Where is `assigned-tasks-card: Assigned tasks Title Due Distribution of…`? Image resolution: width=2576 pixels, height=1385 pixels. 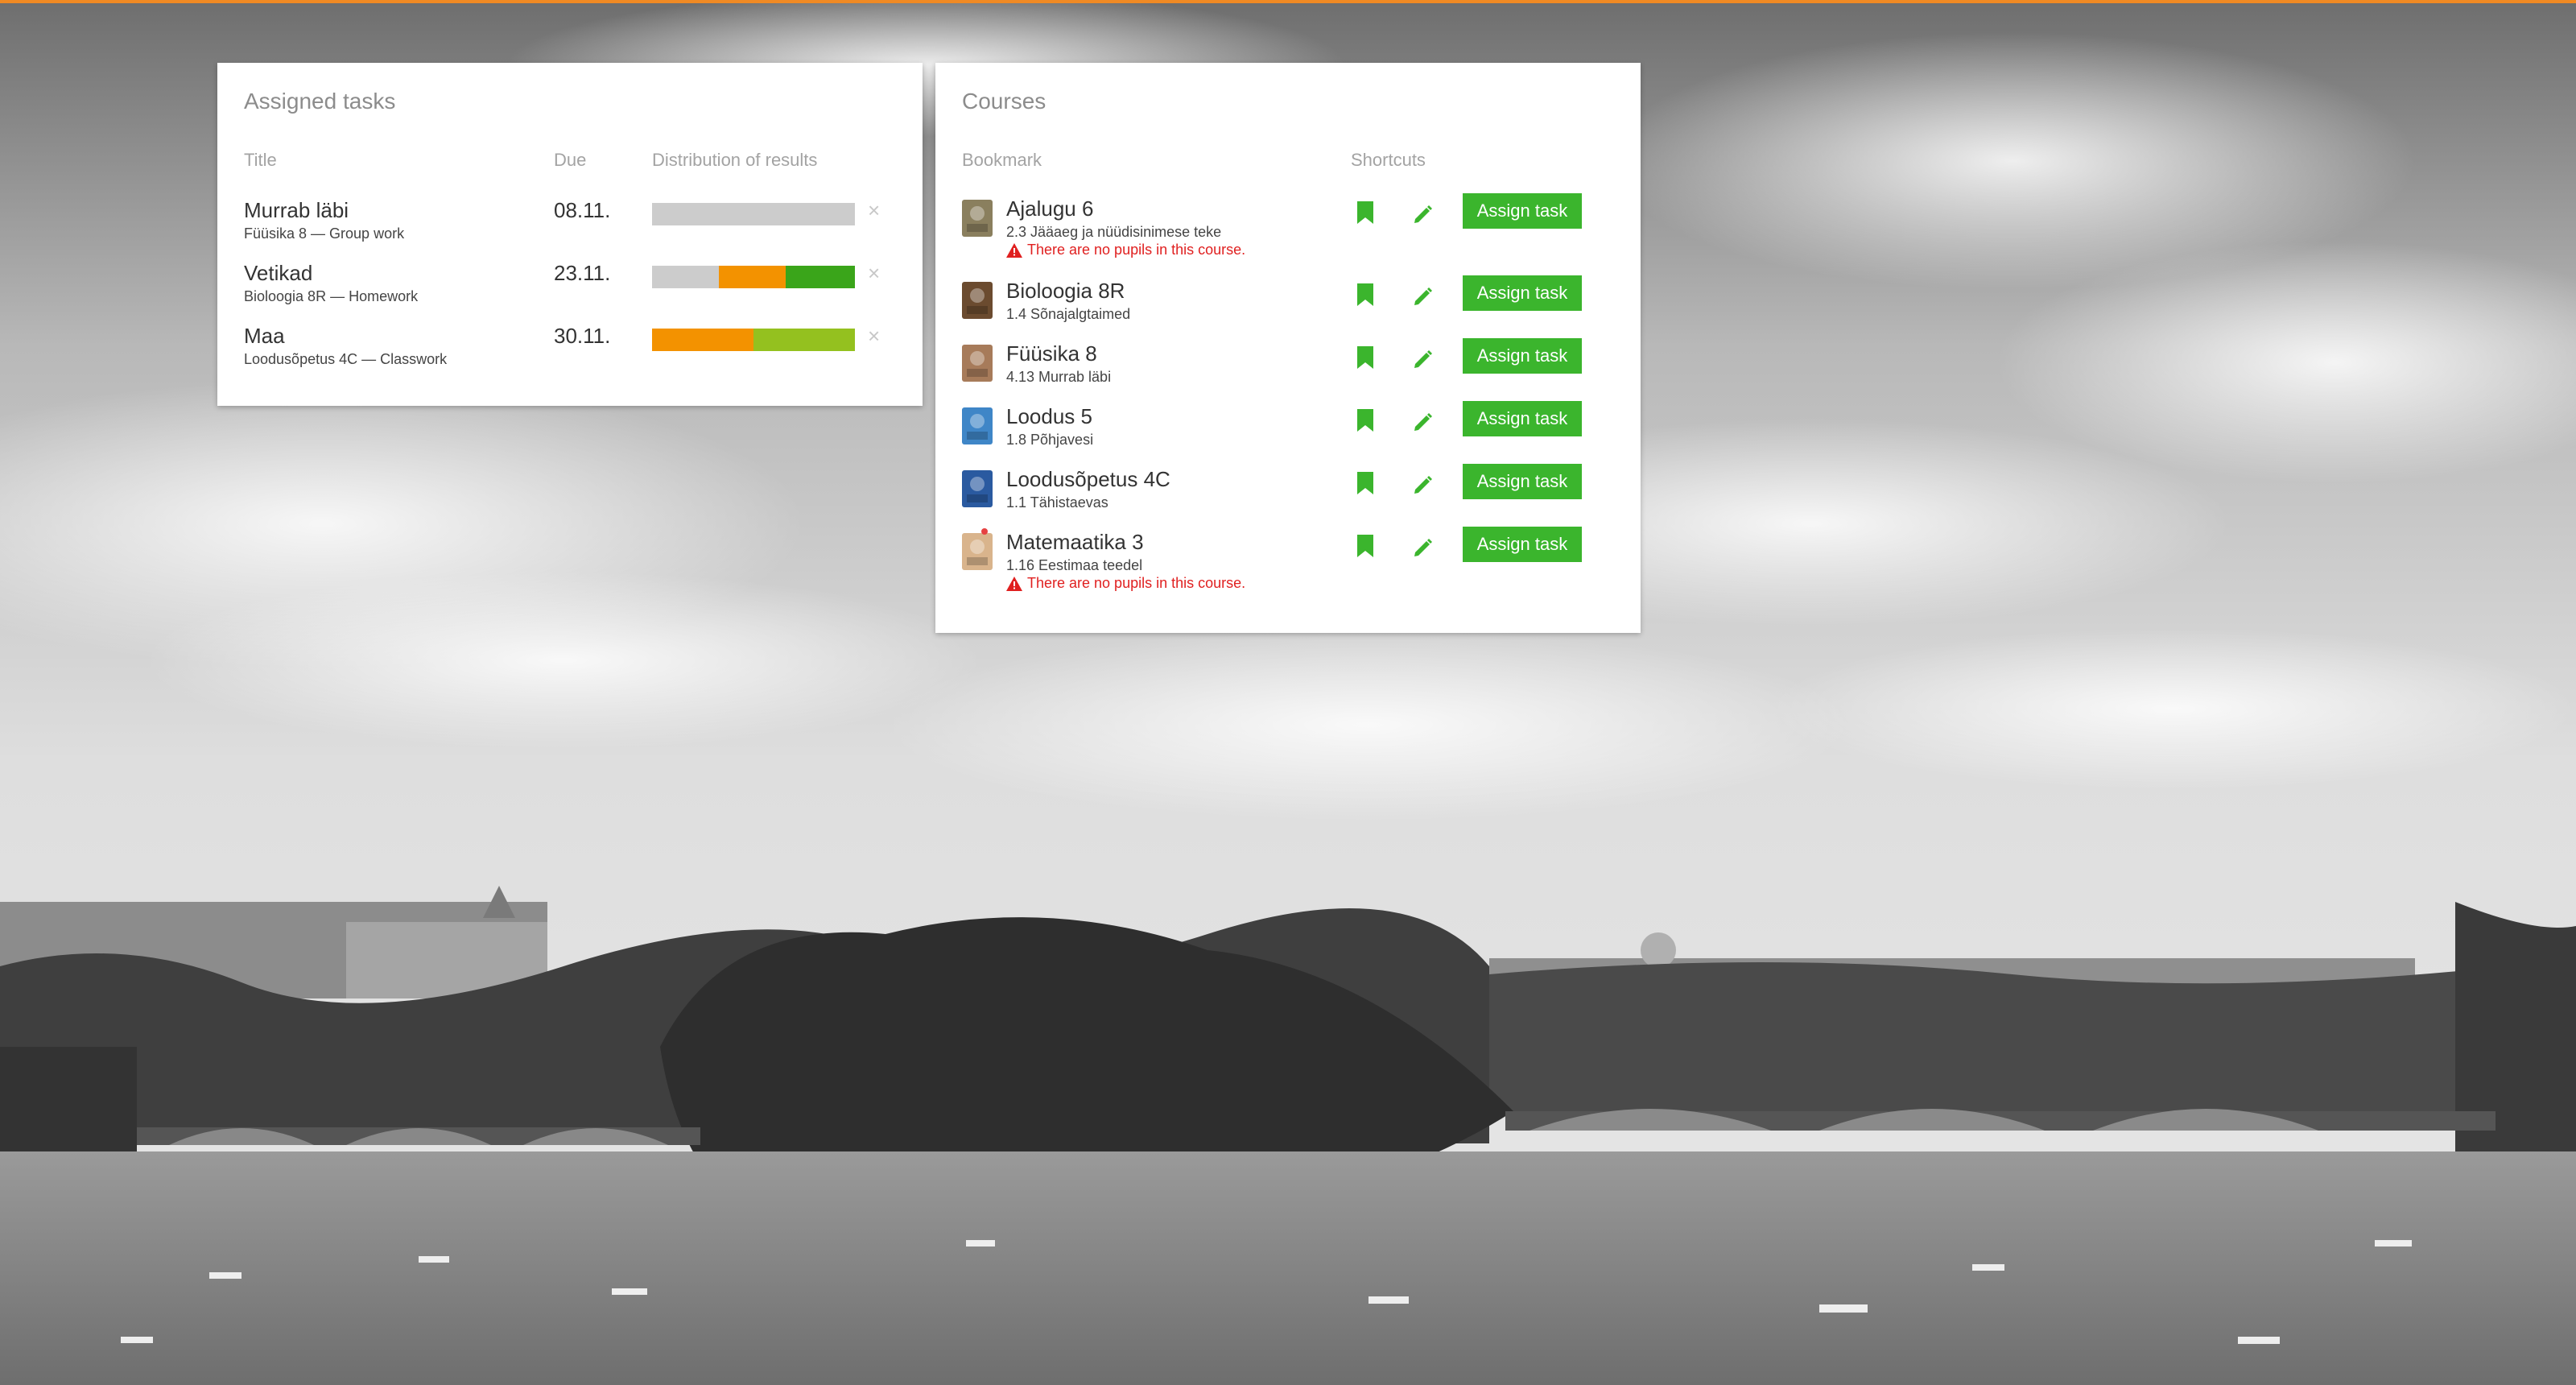
assigned-tasks-card: Assigned tasks Title Due Distribution of… is located at coordinates (570, 235).